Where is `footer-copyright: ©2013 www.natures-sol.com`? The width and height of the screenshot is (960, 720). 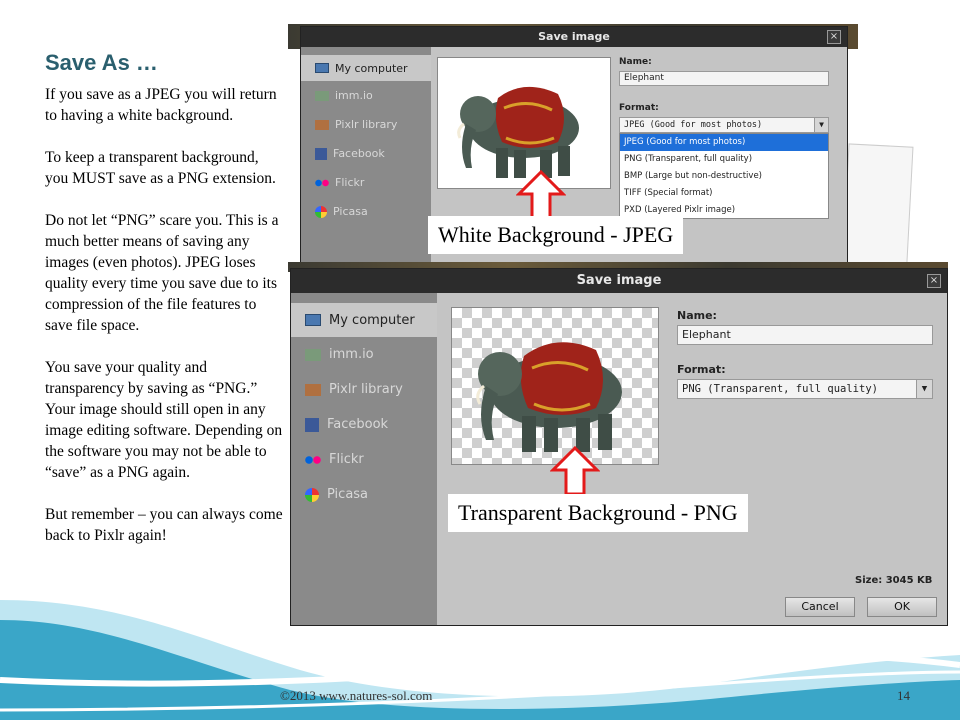
footer-copyright: ©2013 www.natures-sol.com is located at coordinates (356, 695).